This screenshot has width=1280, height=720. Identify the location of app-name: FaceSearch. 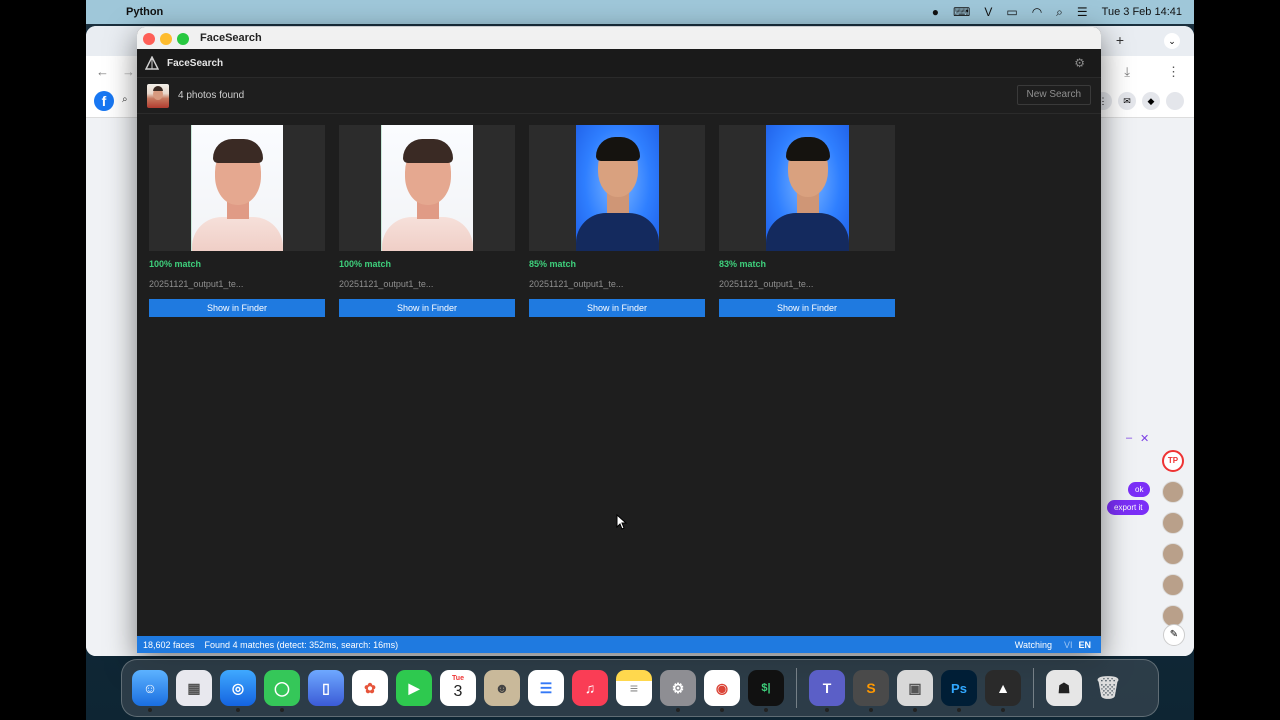
(195, 63).